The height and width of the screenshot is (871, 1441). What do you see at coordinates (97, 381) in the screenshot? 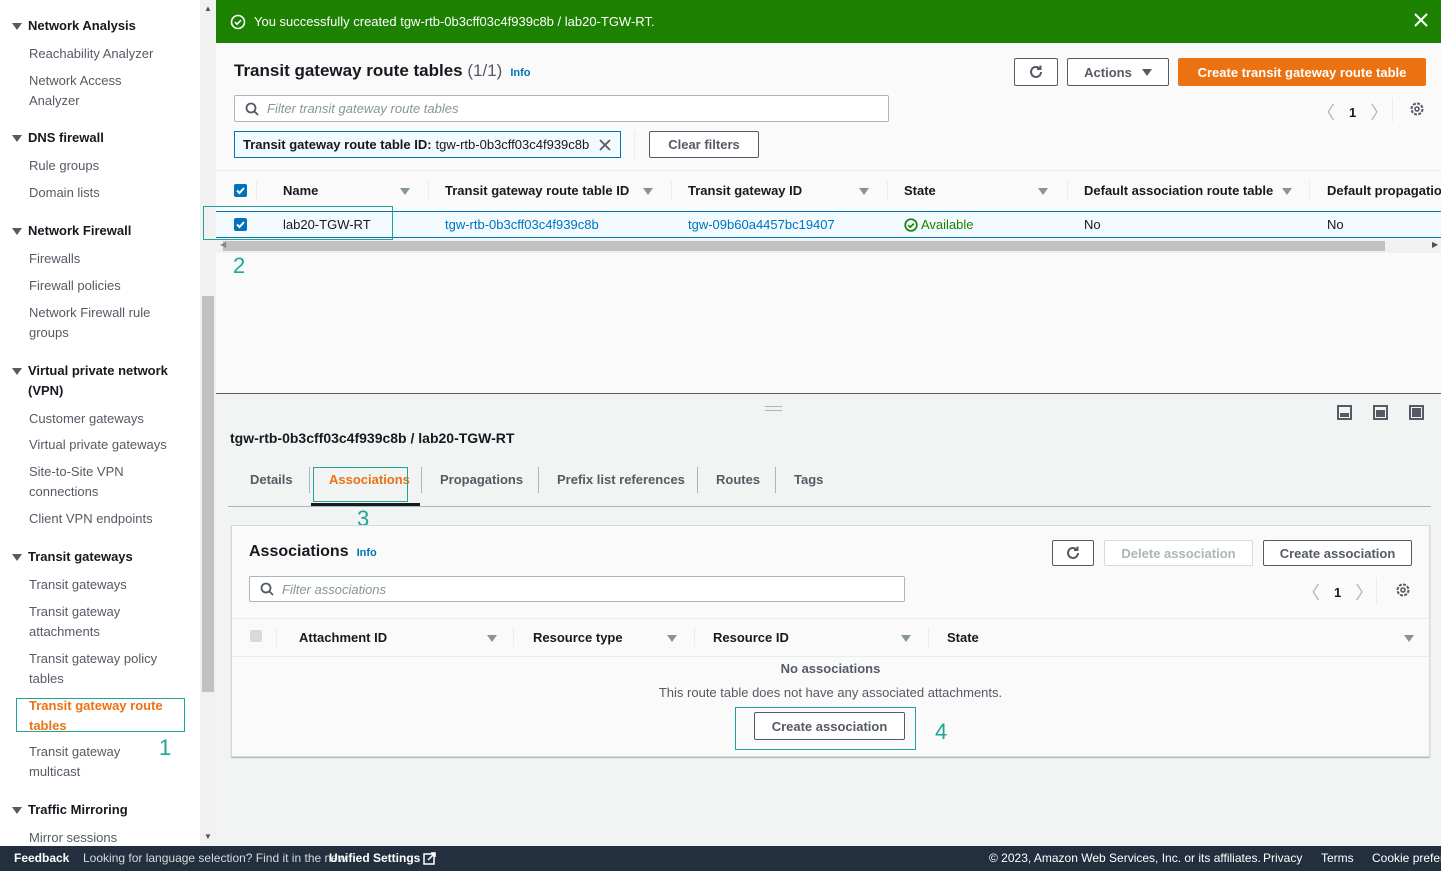
I see `sidebar-section-vpn: Virtual private network (VPN)` at bounding box center [97, 381].